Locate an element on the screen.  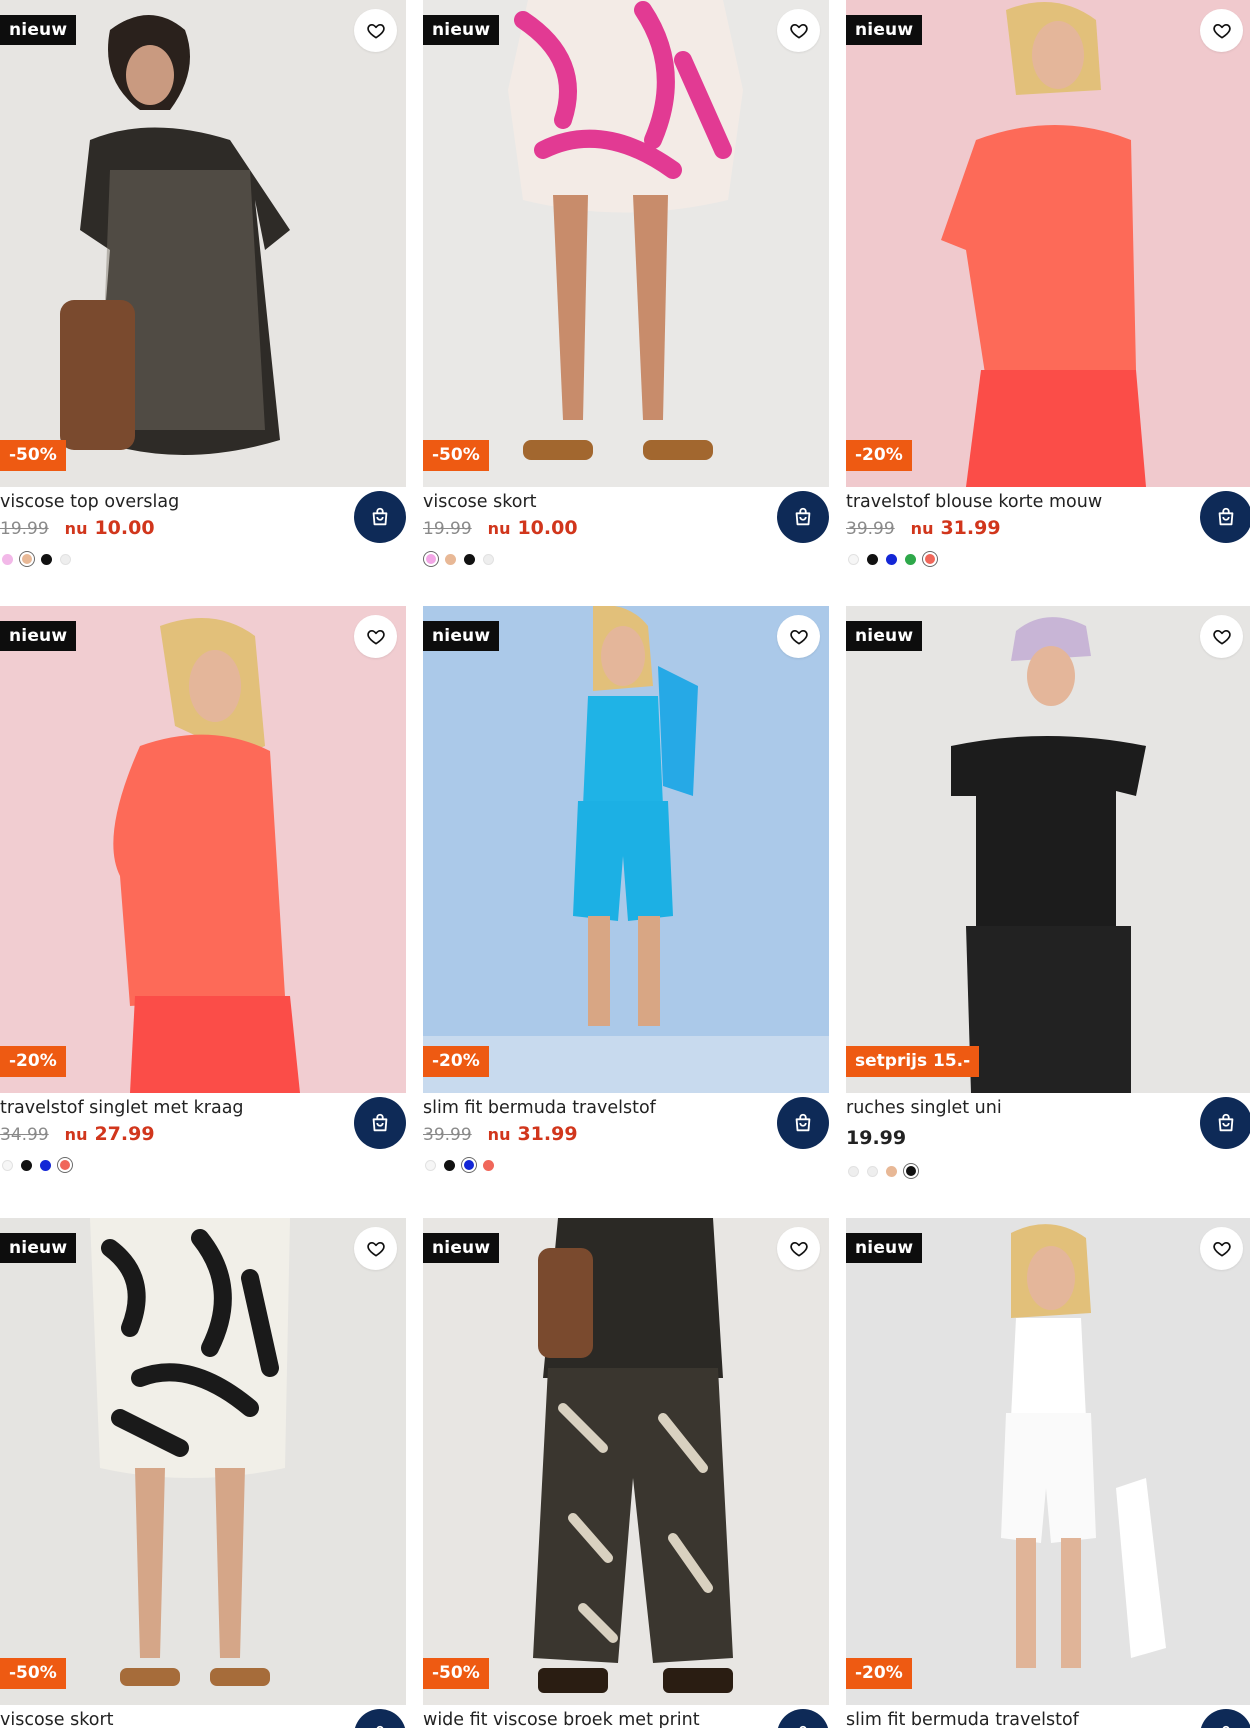
old-price: 34.99 is located at coordinates (24, 1135).